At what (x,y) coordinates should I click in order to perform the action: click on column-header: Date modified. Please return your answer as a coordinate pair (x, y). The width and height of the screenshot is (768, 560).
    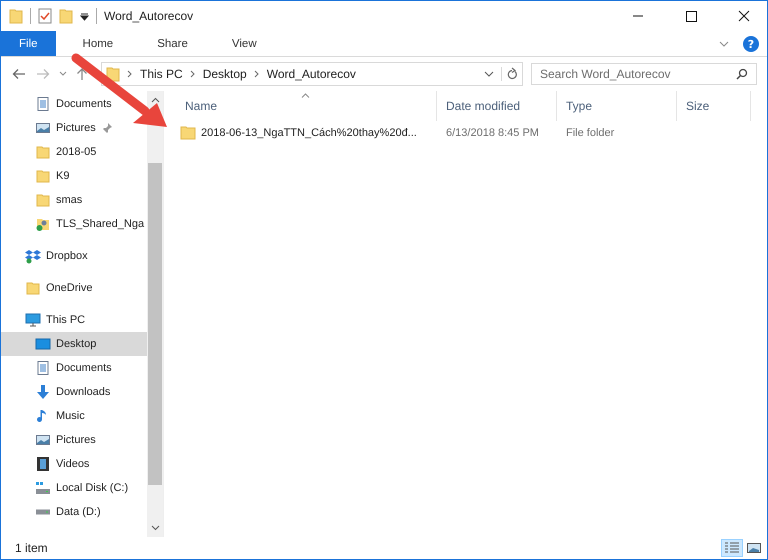
    Looking at the image, I should click on (497, 106).